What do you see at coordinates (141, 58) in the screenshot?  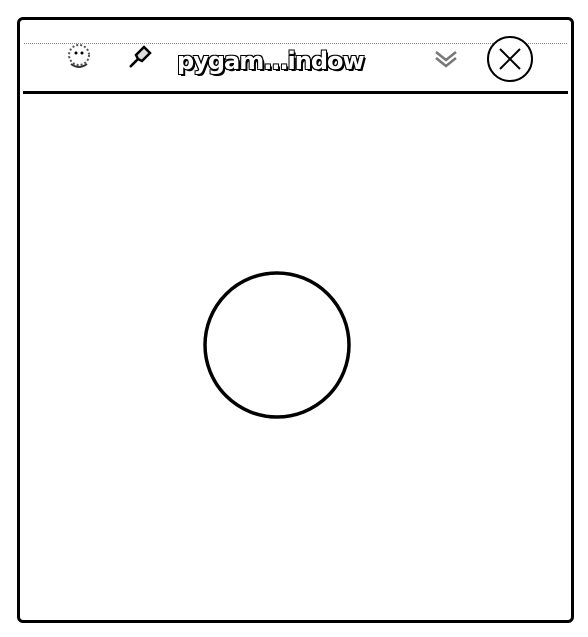 I see `pin-icon` at bounding box center [141, 58].